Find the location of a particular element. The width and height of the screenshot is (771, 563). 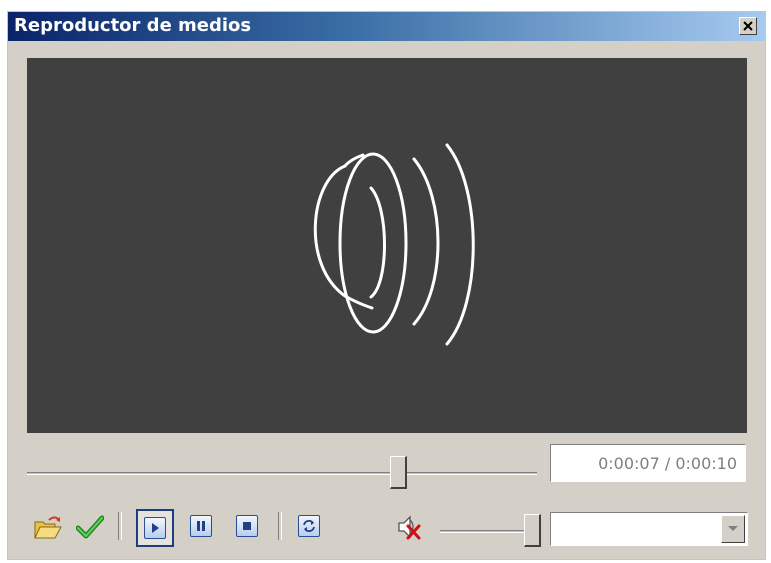

dropdown-button is located at coordinates (733, 529).